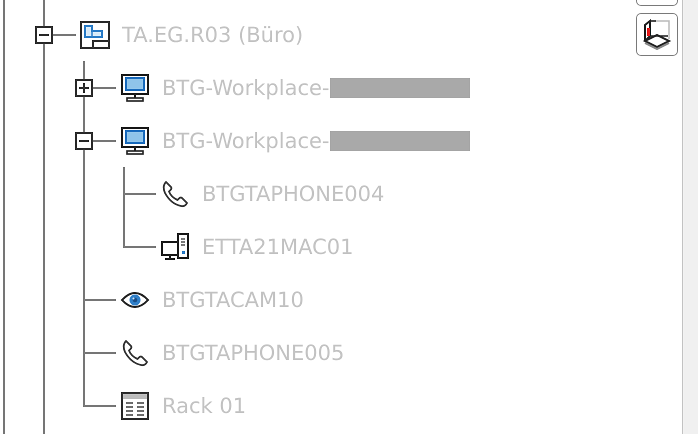 This screenshot has width=698, height=434. What do you see at coordinates (293, 194) in the screenshot?
I see `node-label: BTGTAPHONE004` at bounding box center [293, 194].